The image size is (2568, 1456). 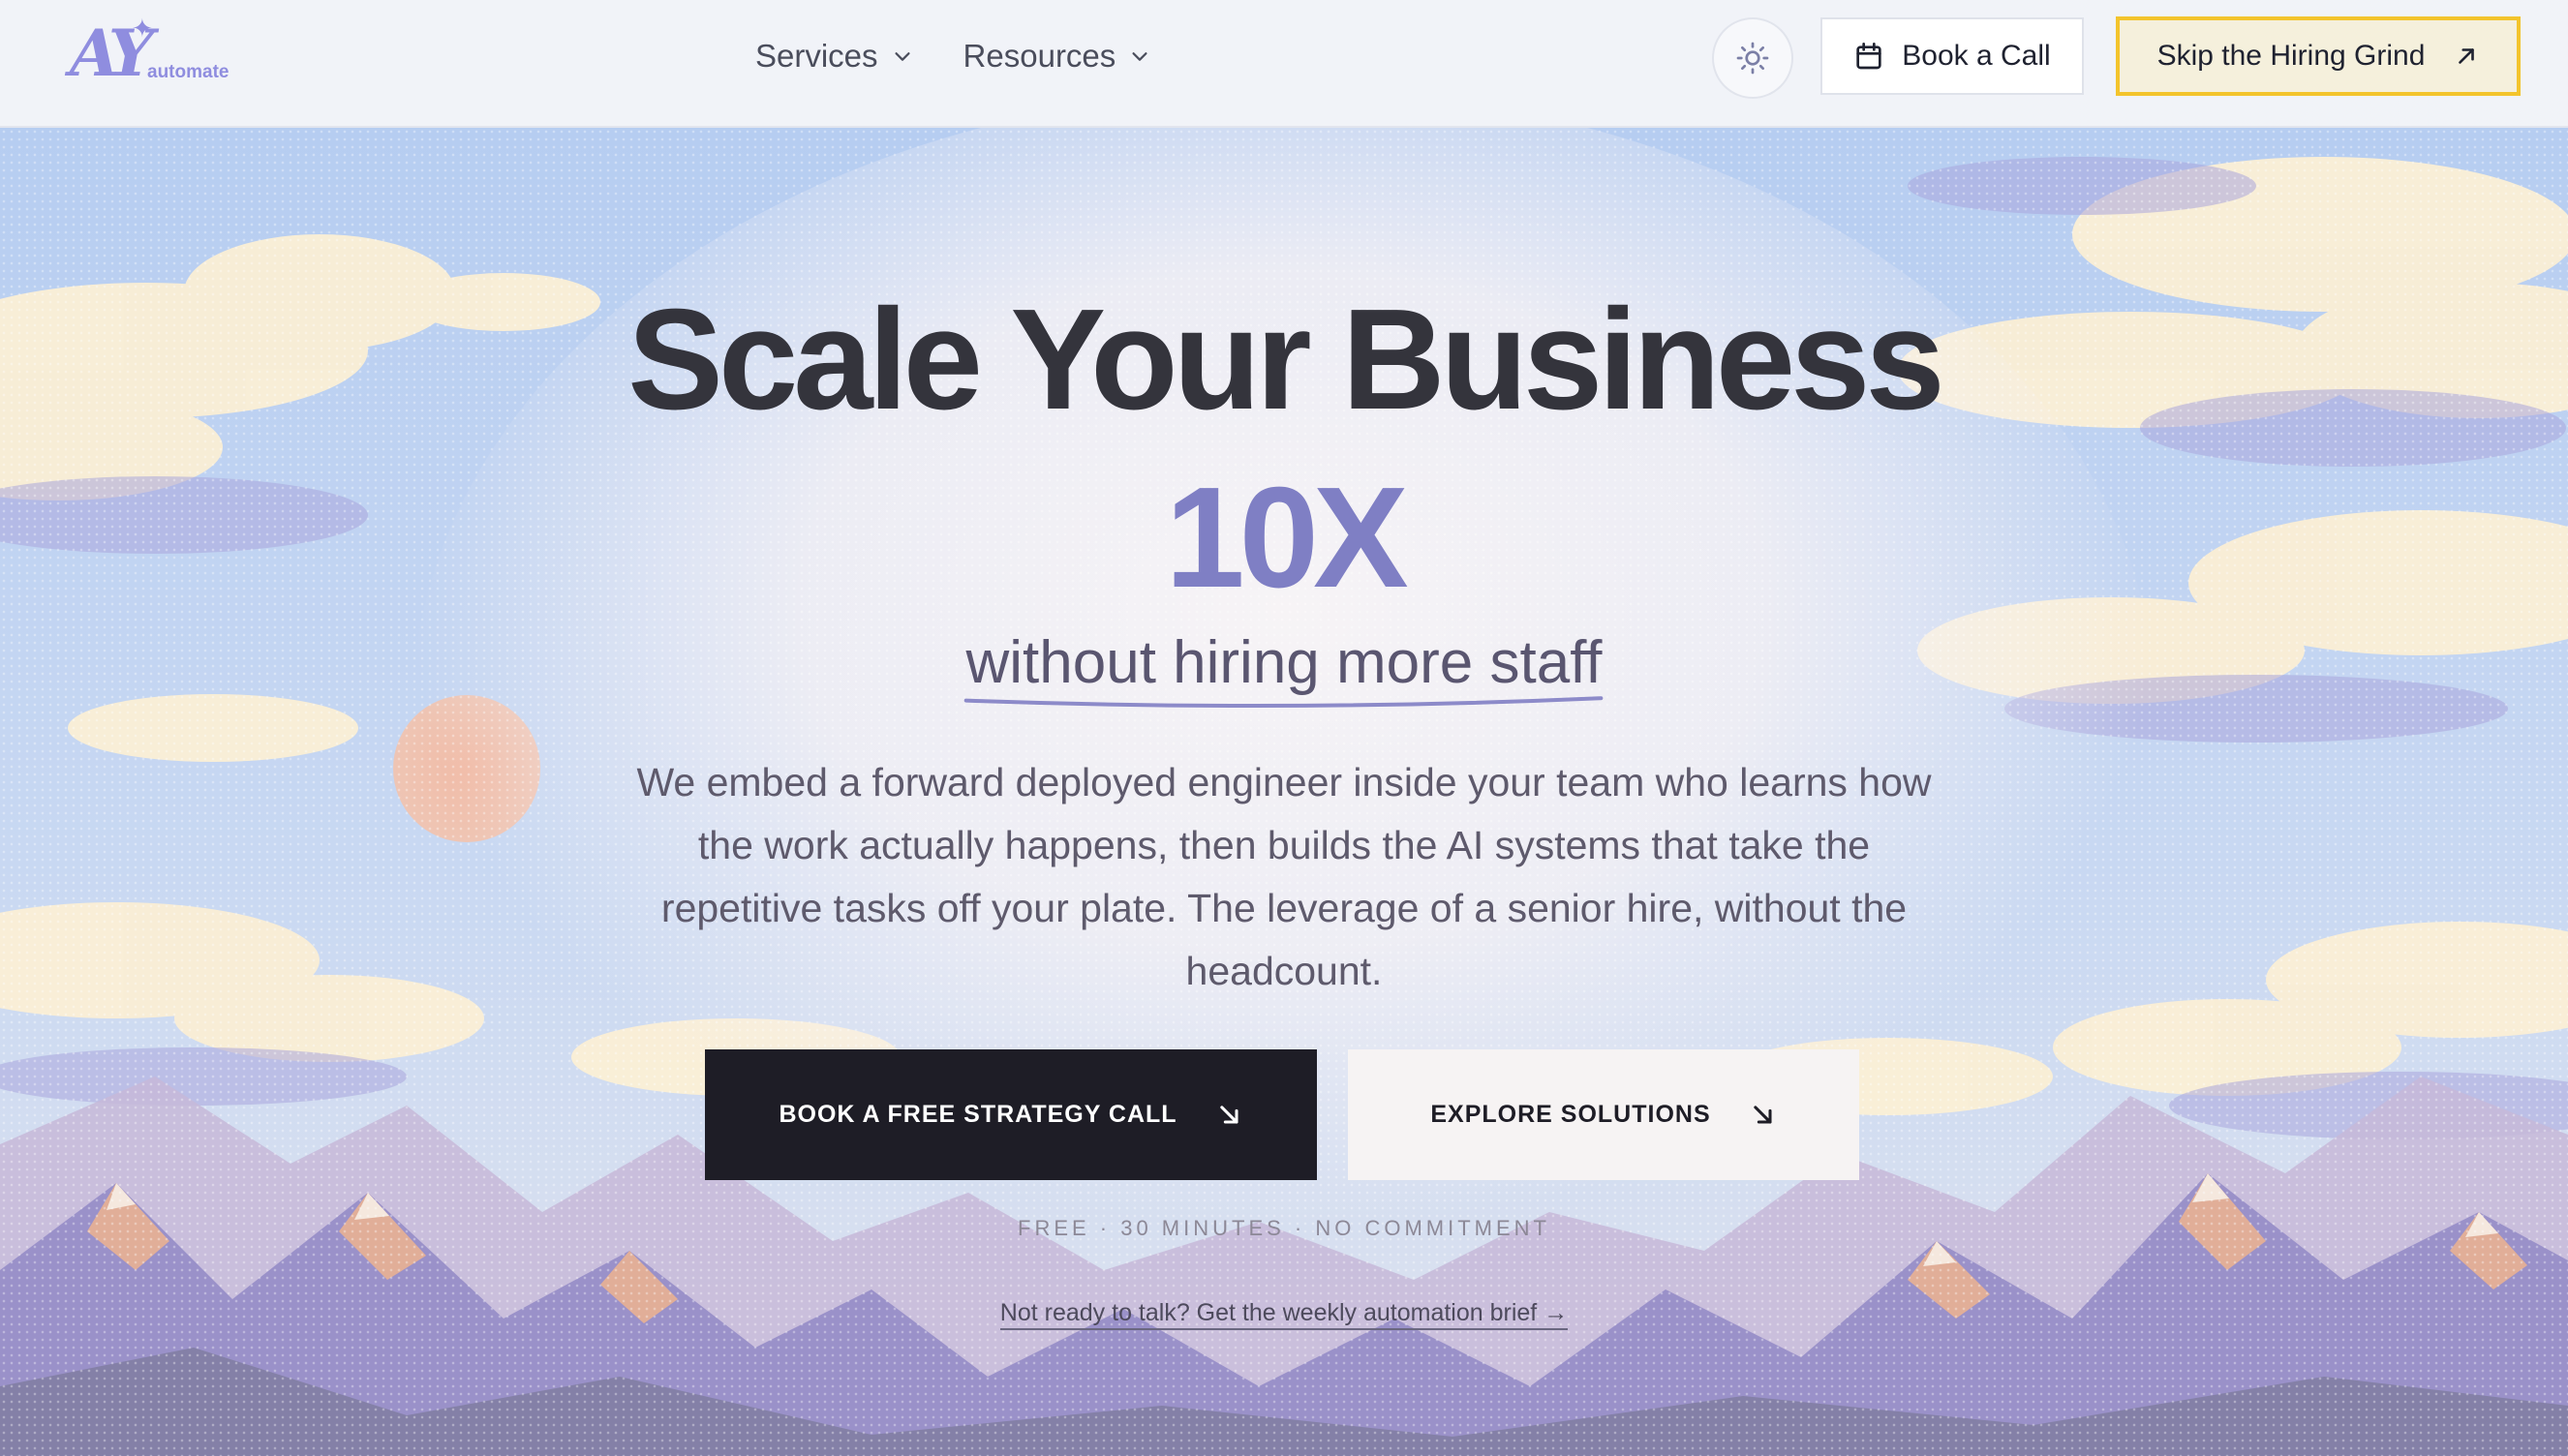 What do you see at coordinates (1286, 538) in the screenshot?
I see `hero-highlight: 10X` at bounding box center [1286, 538].